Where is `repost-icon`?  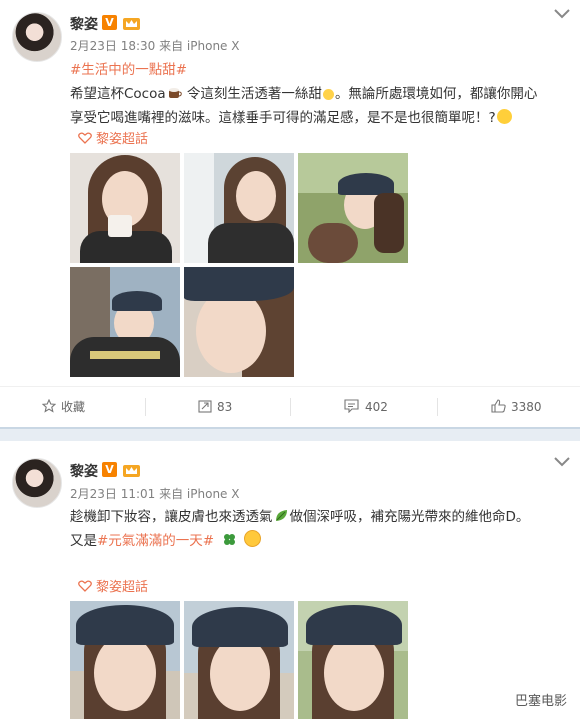 repost-icon is located at coordinates (205, 406).